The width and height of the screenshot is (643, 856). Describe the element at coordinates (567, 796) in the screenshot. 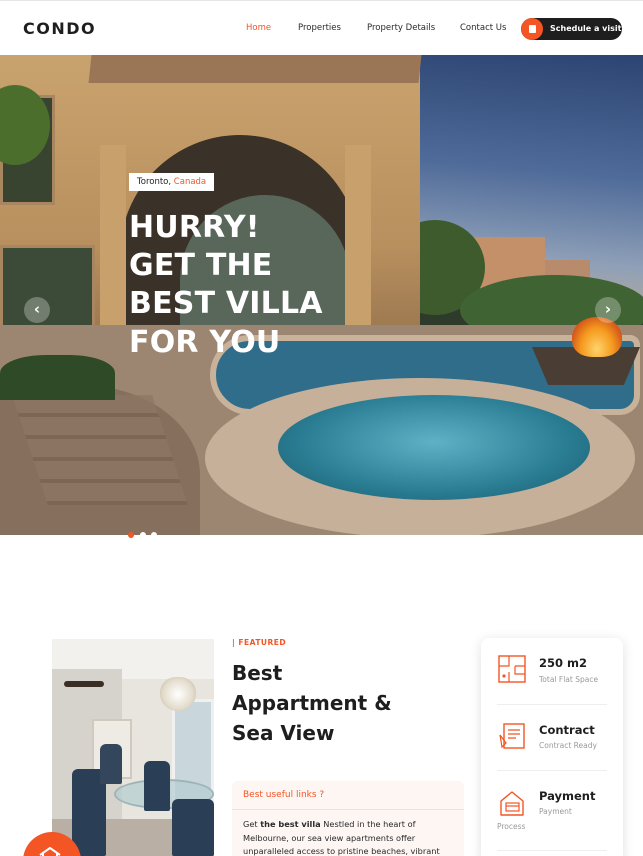

I see `stat-title-payment: Payment` at that location.